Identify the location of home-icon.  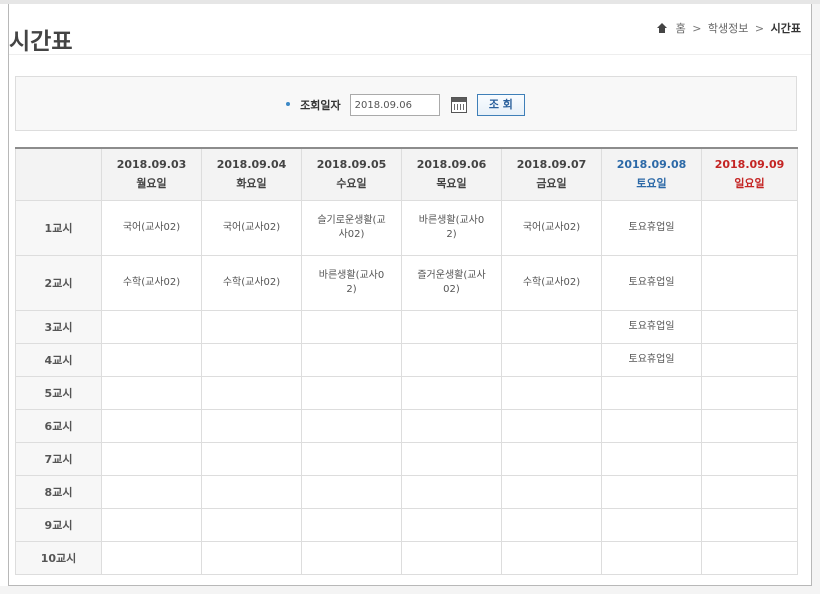
(662, 28).